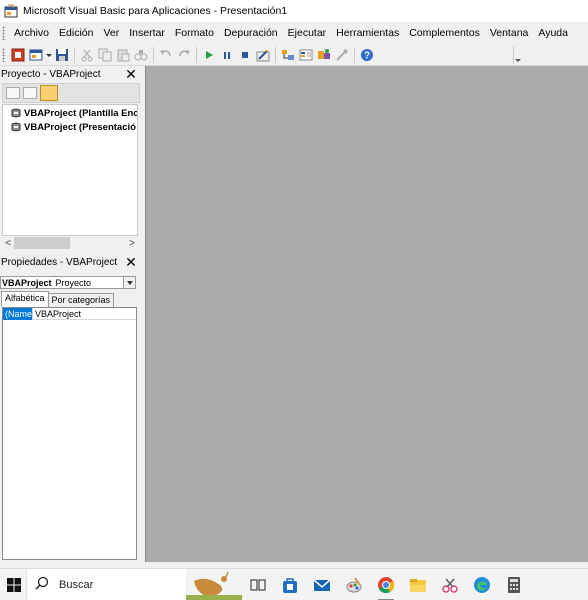 The image size is (588, 600). I want to click on menu-ejecutar: Ejecutar, so click(307, 33).